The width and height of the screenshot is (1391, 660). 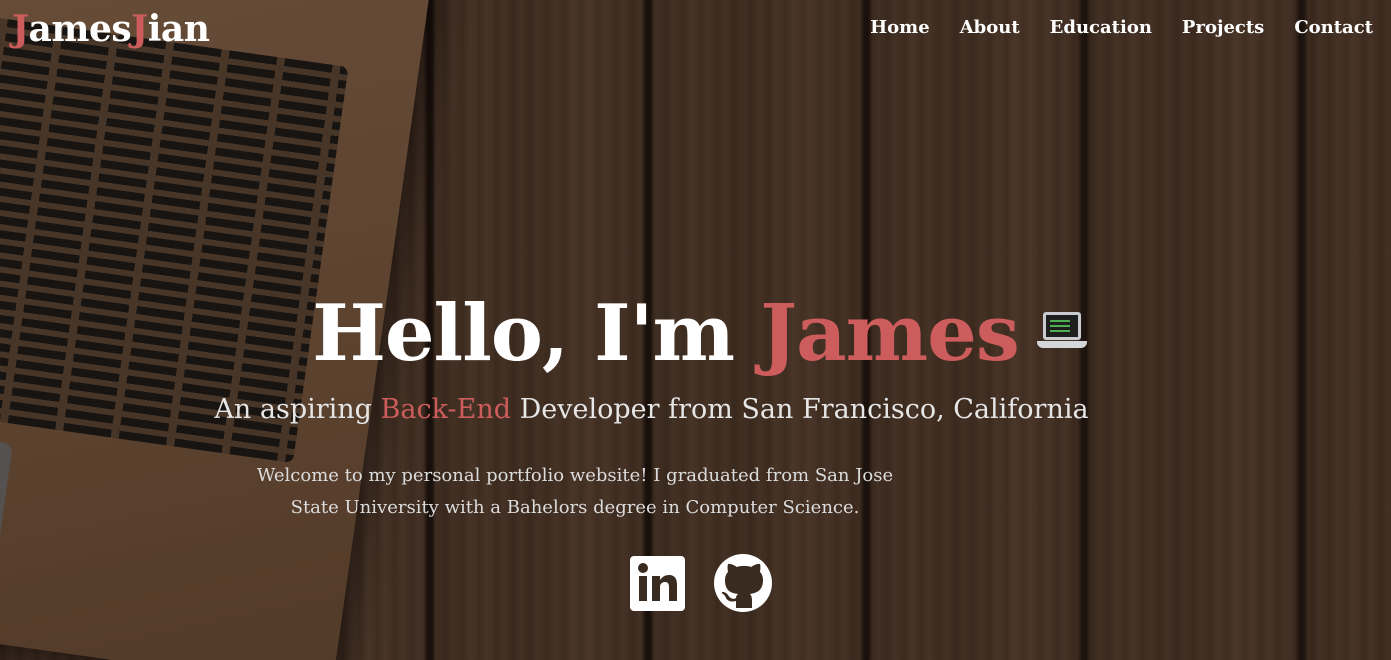 What do you see at coordinates (1333, 27) in the screenshot?
I see `nav-contact: Contact` at bounding box center [1333, 27].